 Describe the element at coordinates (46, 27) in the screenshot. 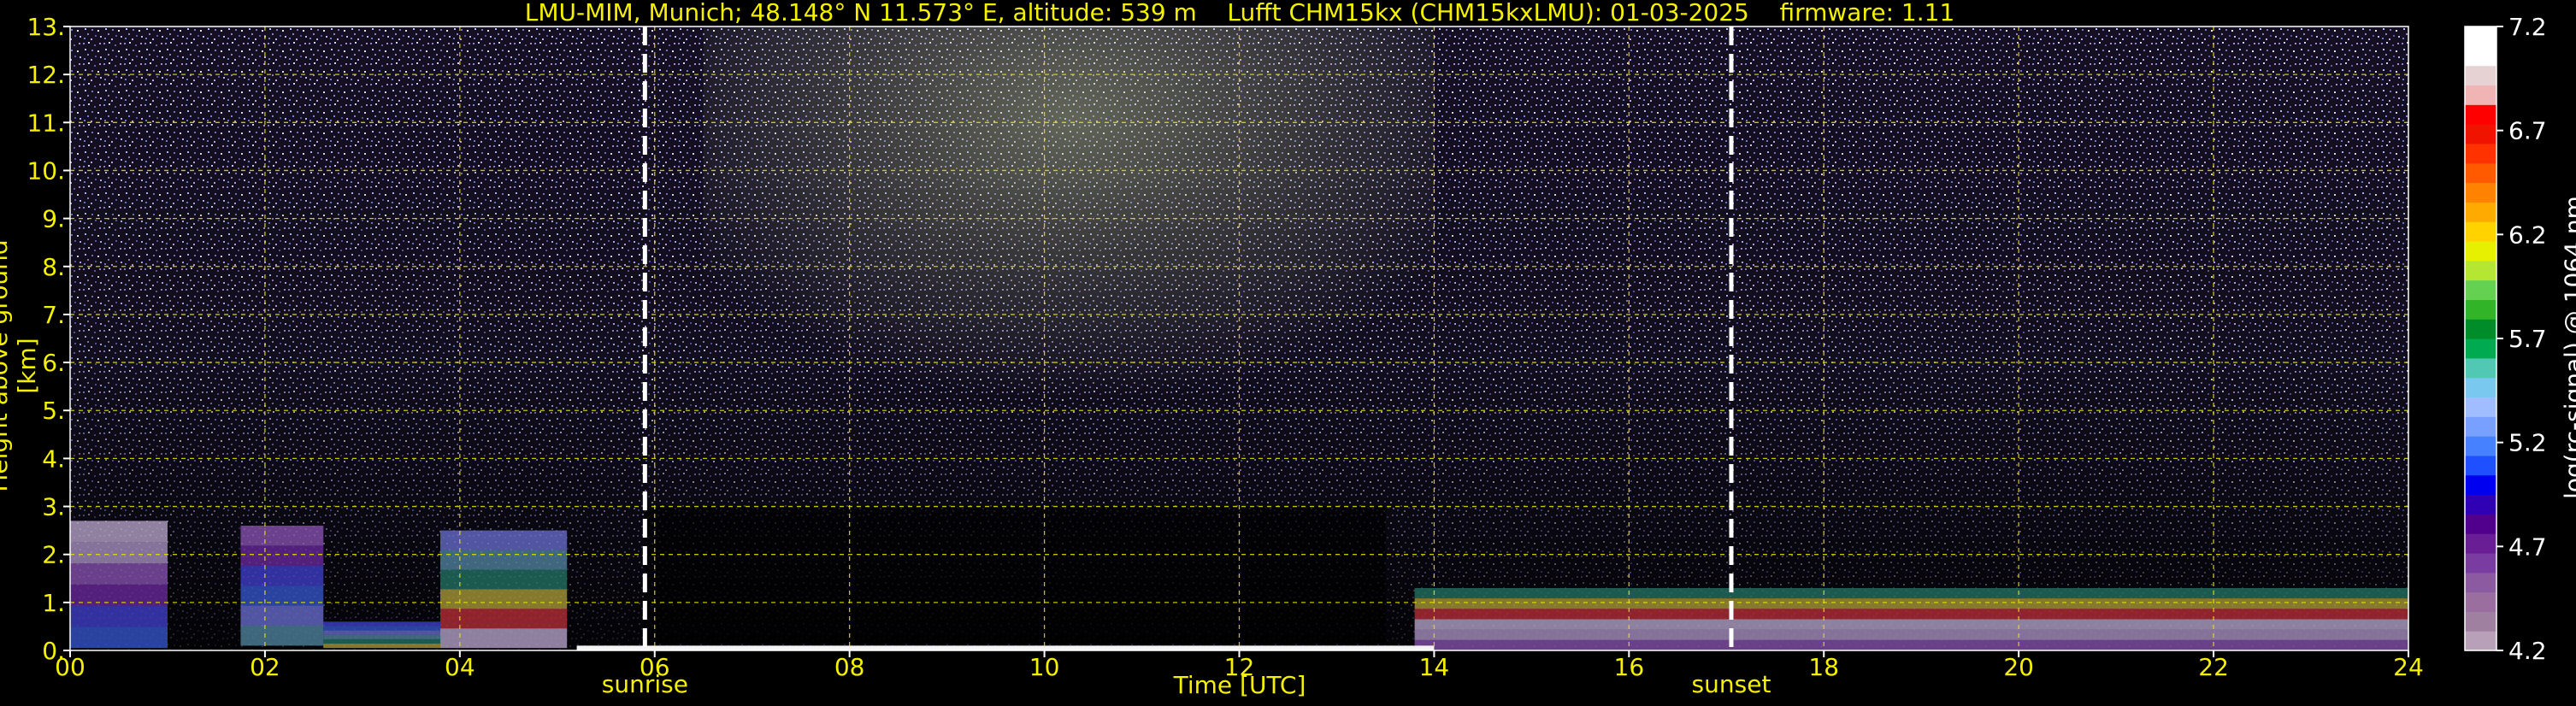

I see `y-tick-label: 13.` at that location.